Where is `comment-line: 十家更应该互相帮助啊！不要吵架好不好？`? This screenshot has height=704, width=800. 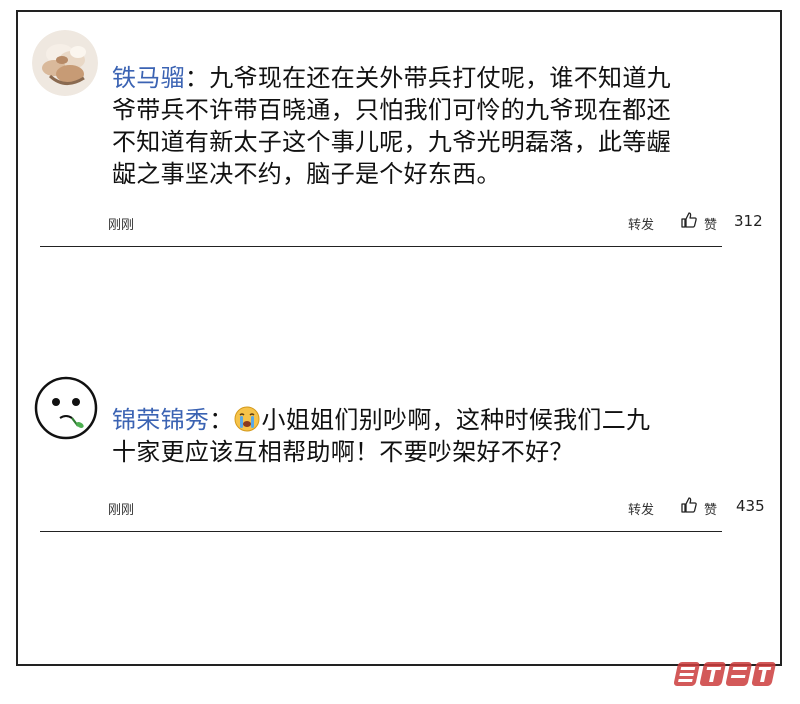 comment-line: 十家更应该互相帮助啊！不要吵架好不好？ is located at coordinates (343, 452).